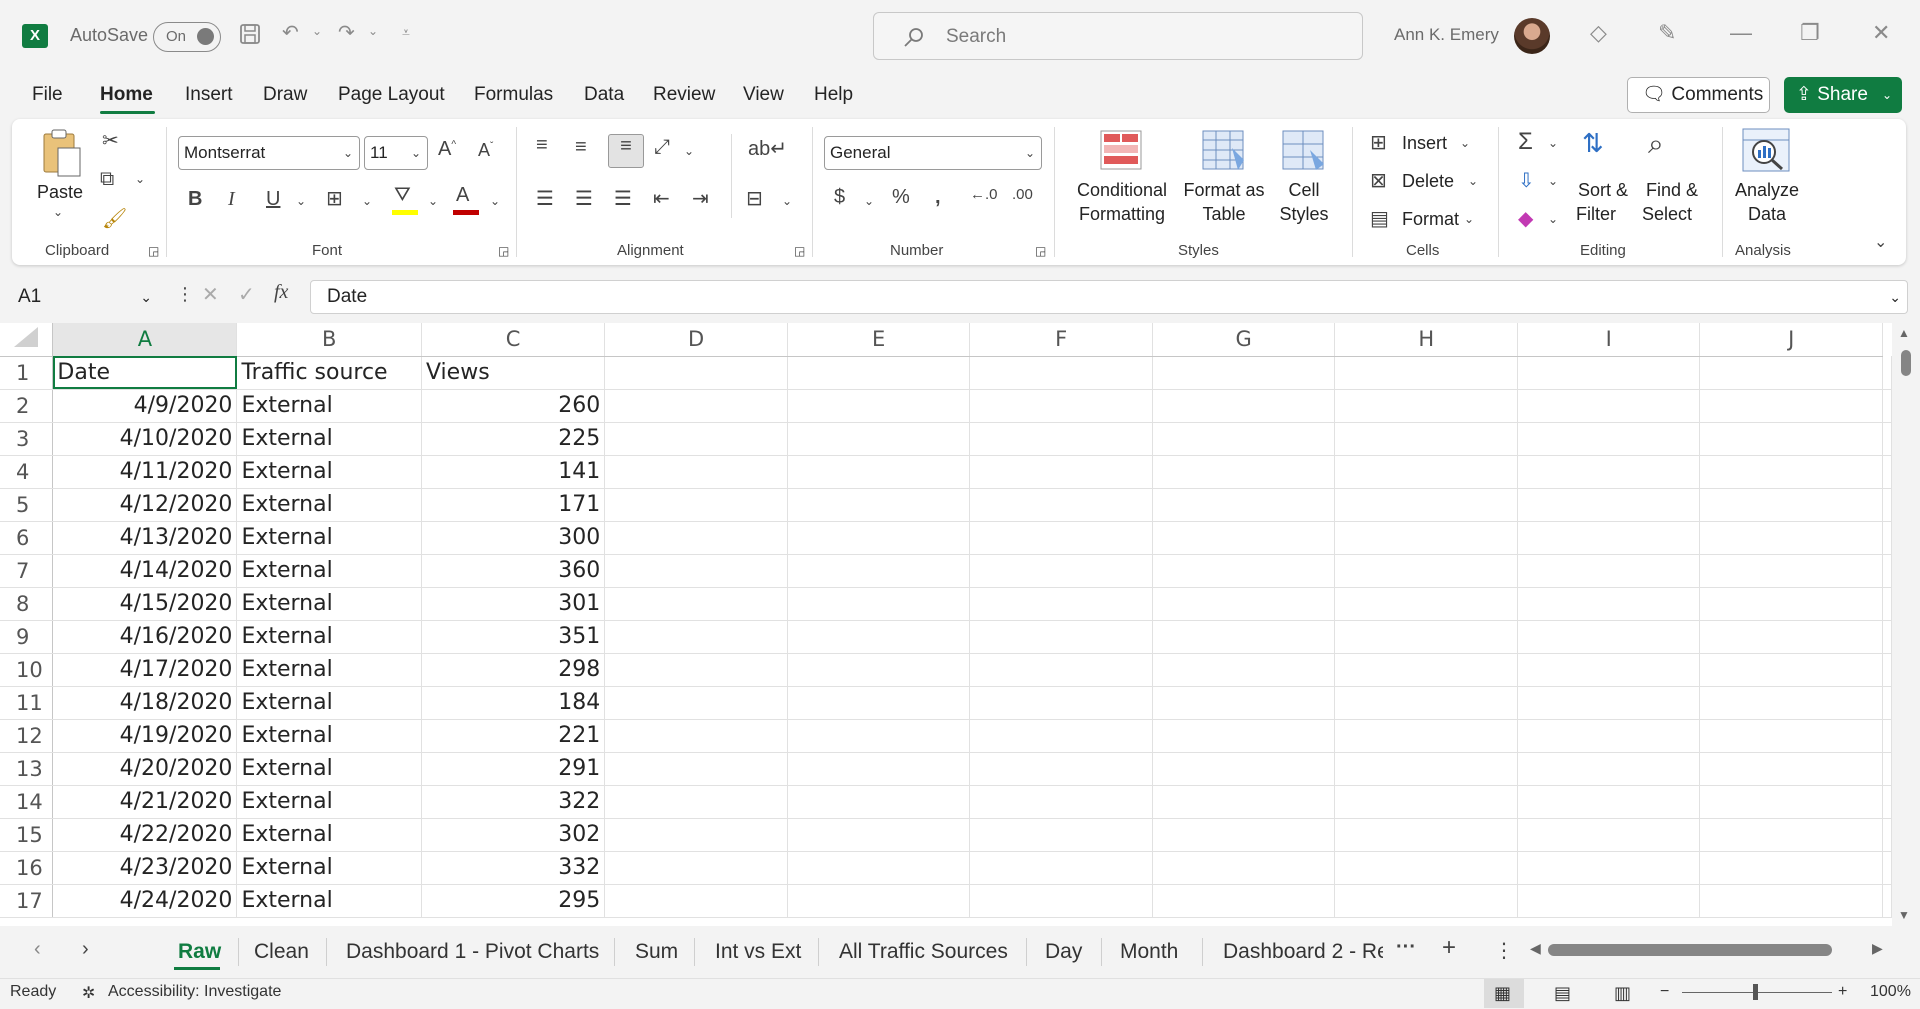 The image size is (1920, 1009). I want to click on tab-page-layout: Page Layout, so click(391, 95).